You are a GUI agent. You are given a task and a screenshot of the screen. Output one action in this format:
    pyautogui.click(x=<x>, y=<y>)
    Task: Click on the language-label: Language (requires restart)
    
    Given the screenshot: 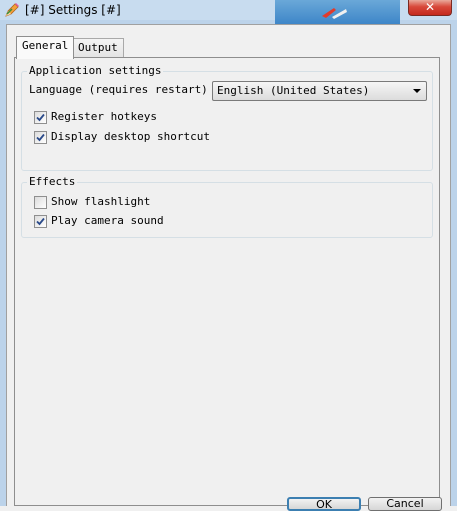 What is the action you would take?
    pyautogui.click(x=118, y=89)
    